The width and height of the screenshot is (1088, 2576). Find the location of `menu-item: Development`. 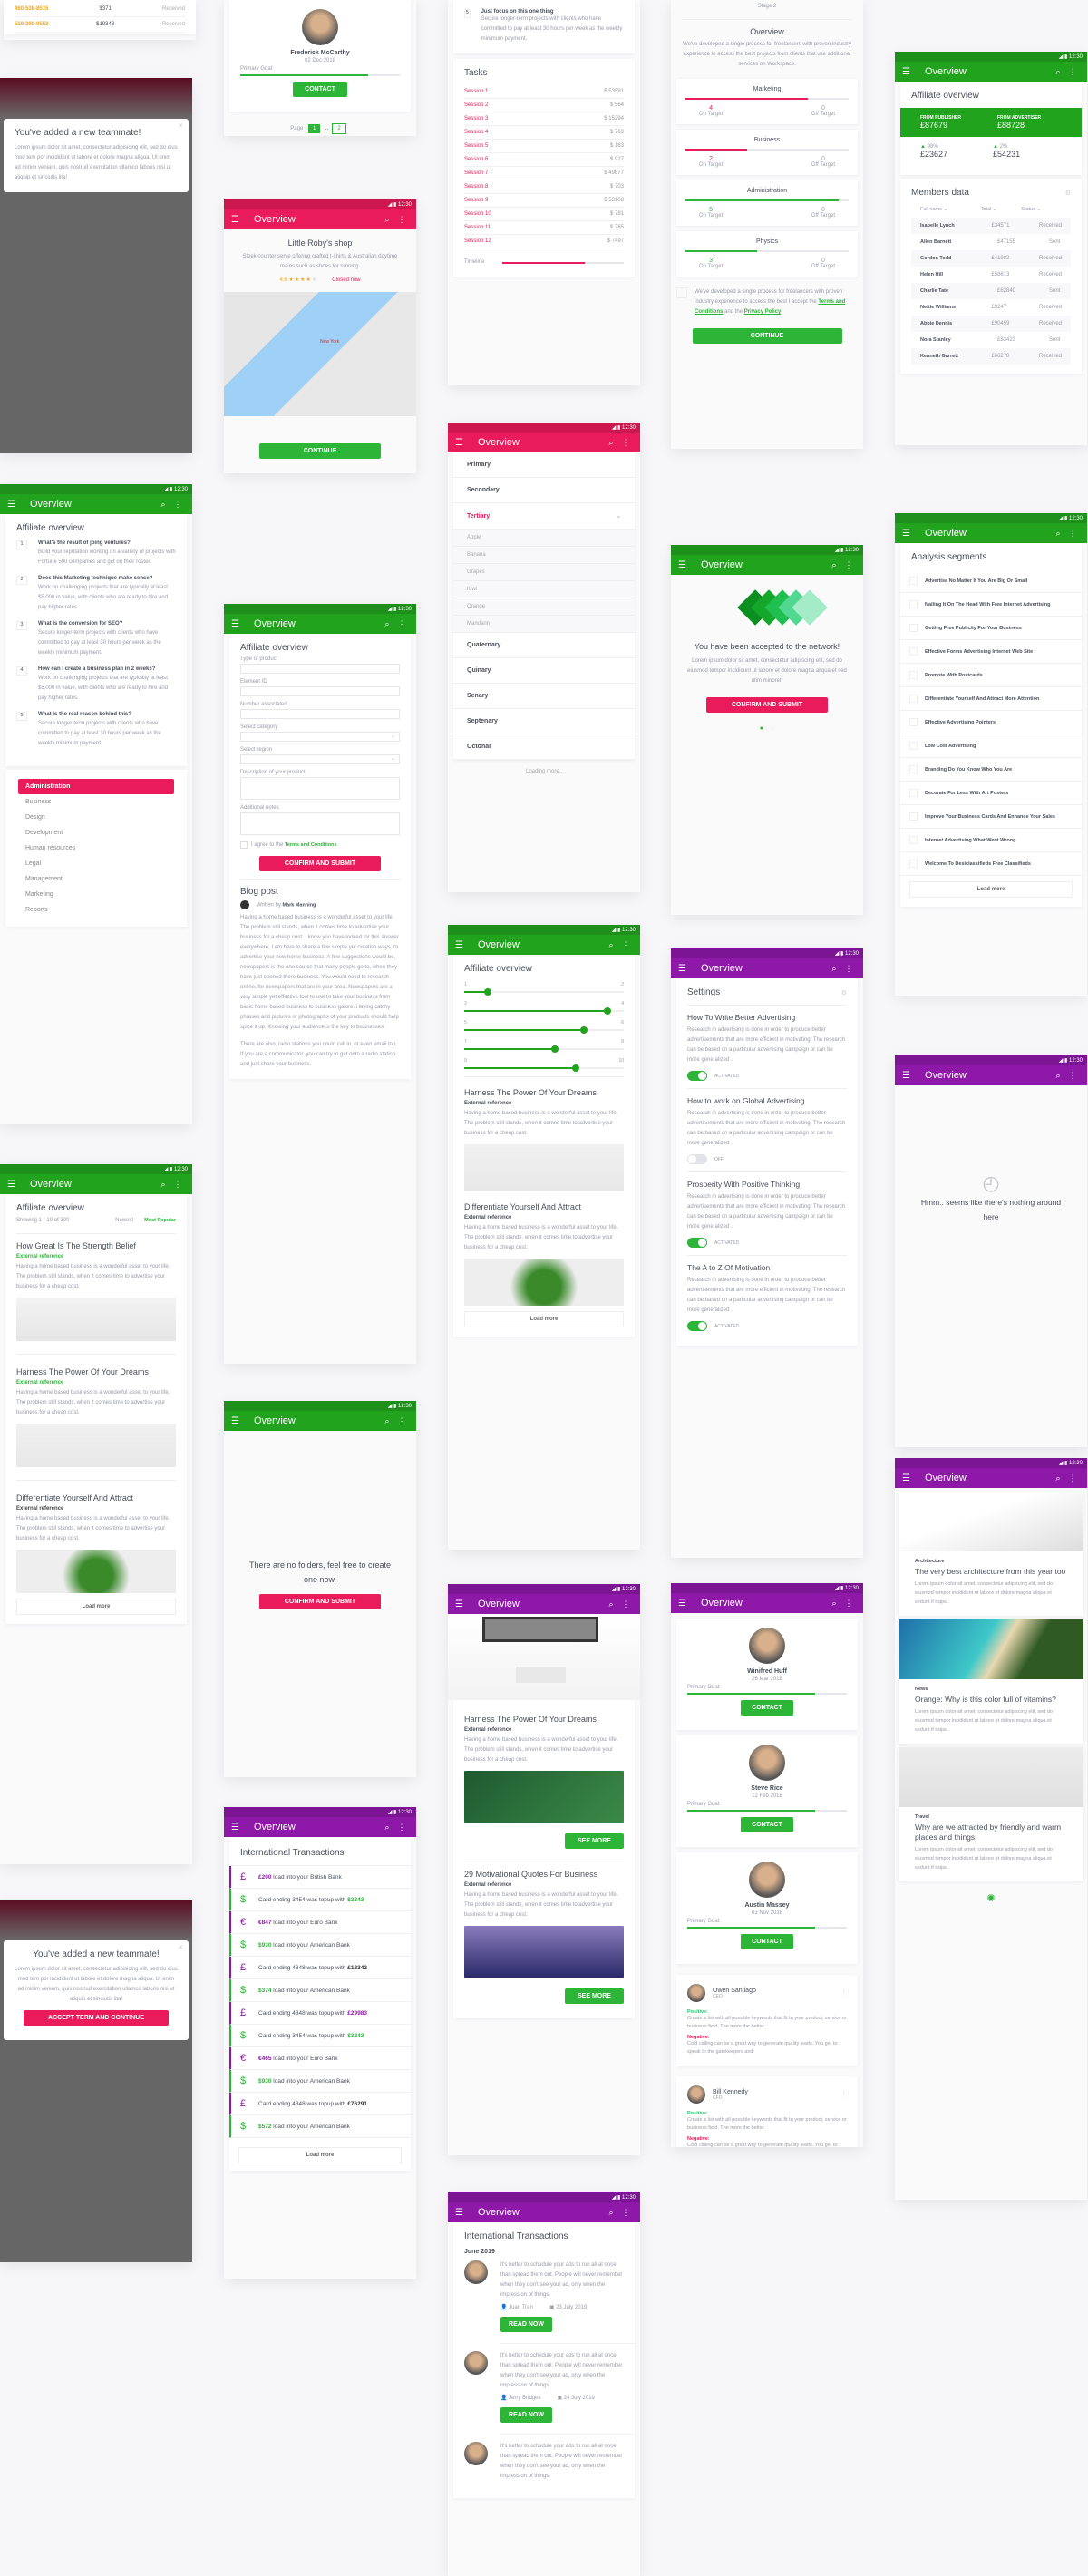

menu-item: Development is located at coordinates (96, 833).